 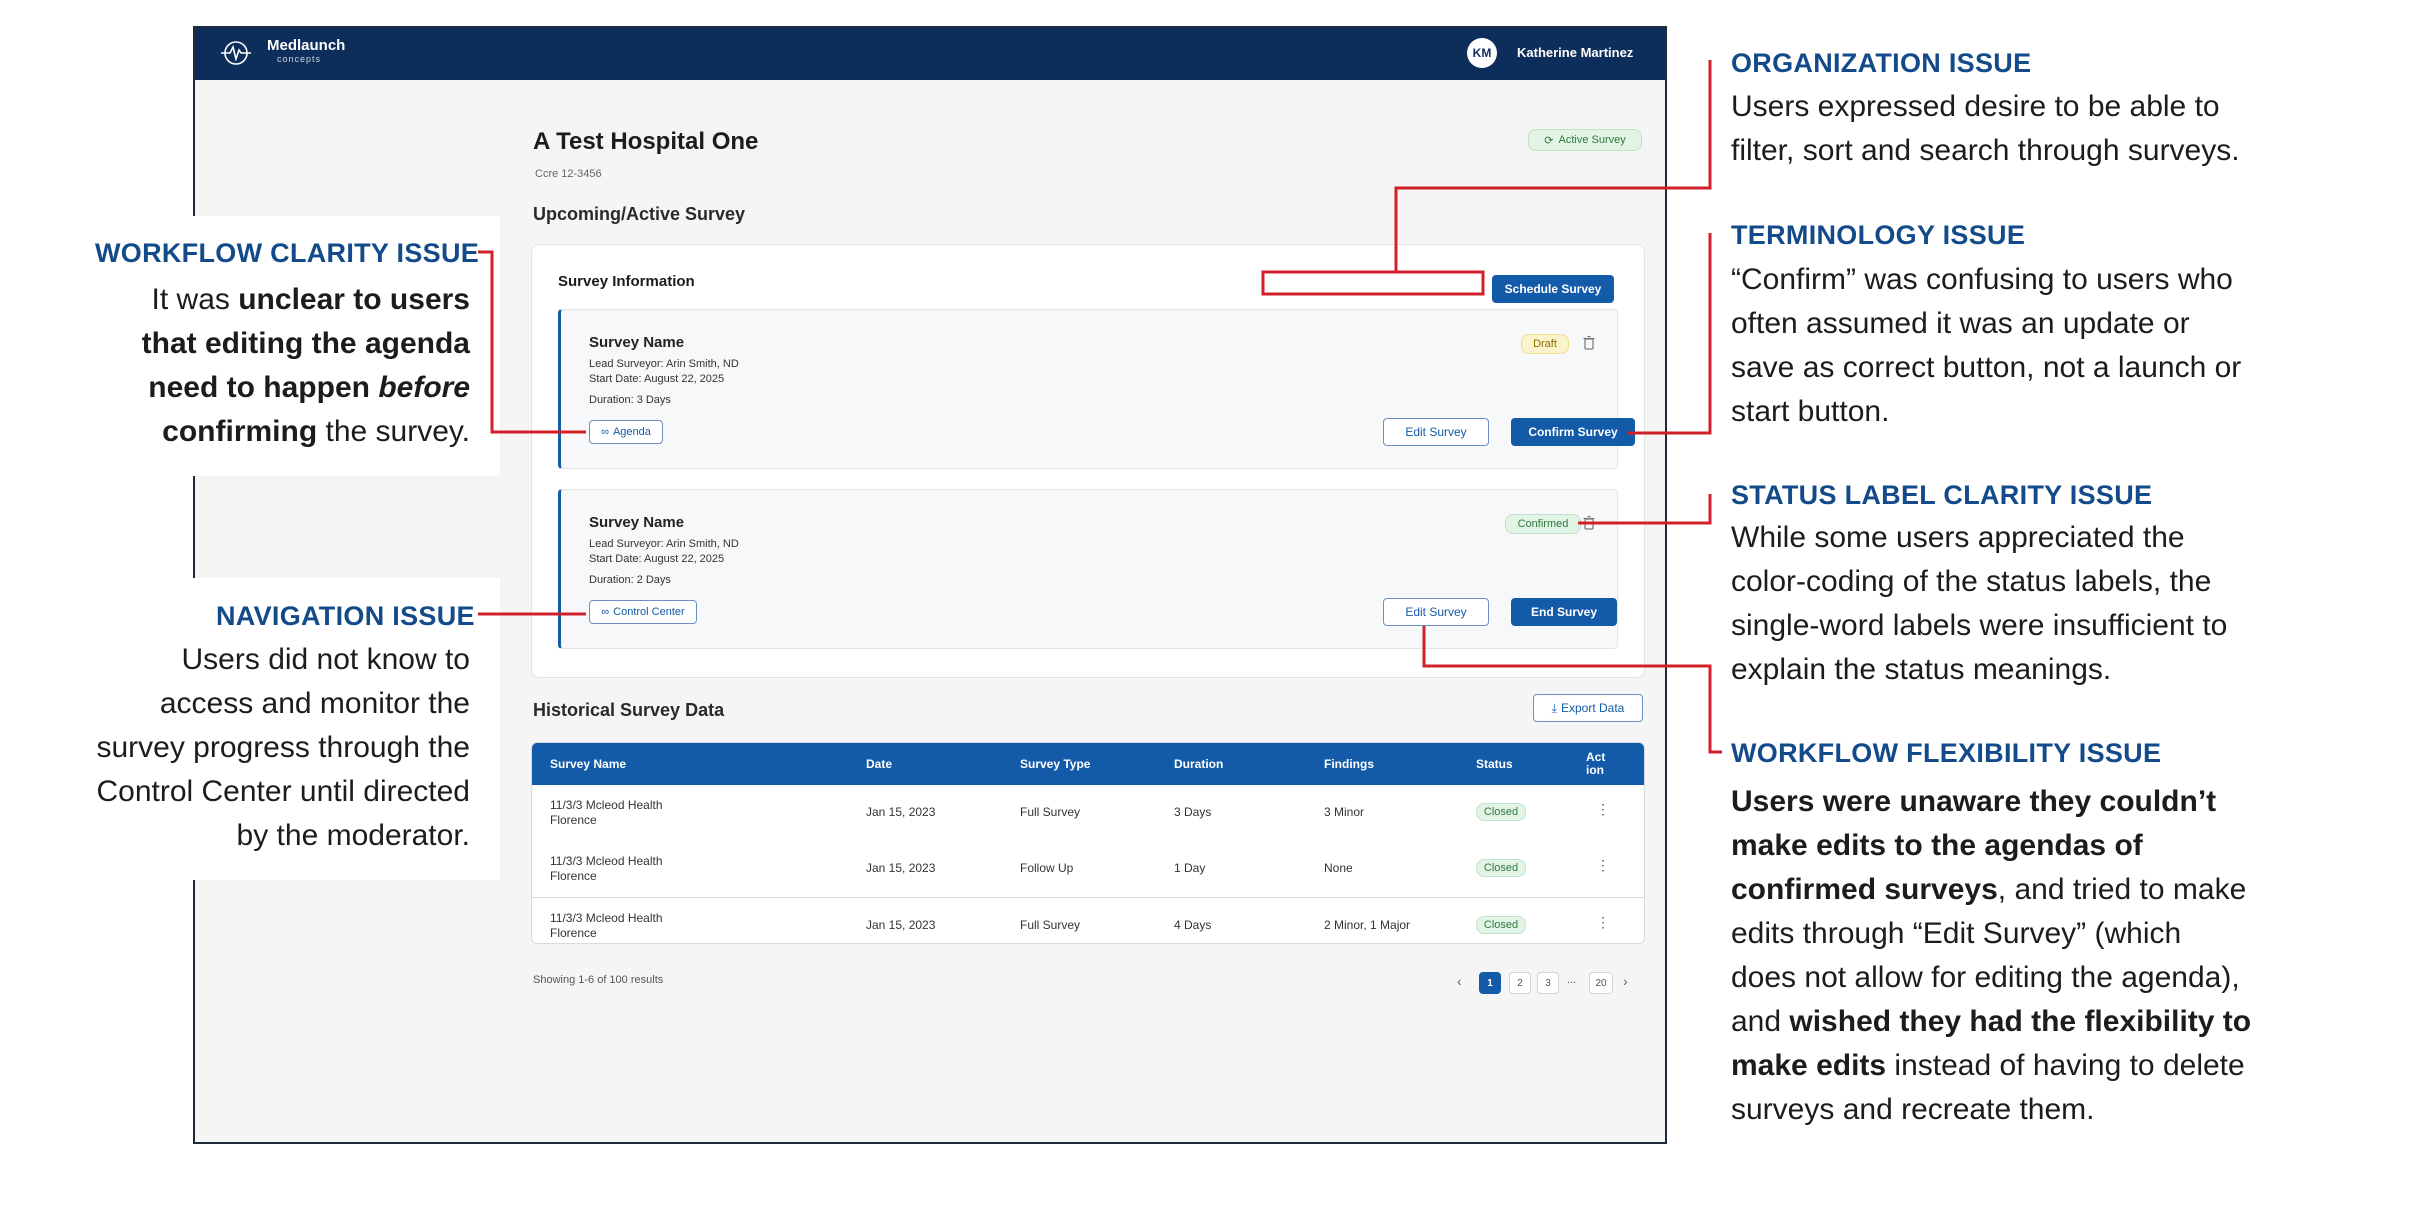 What do you see at coordinates (1373, 283) in the screenshot?
I see `callout-organization-box` at bounding box center [1373, 283].